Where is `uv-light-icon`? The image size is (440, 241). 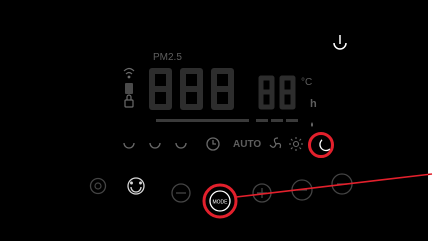
uv-light-icon is located at coordinates (296, 144).